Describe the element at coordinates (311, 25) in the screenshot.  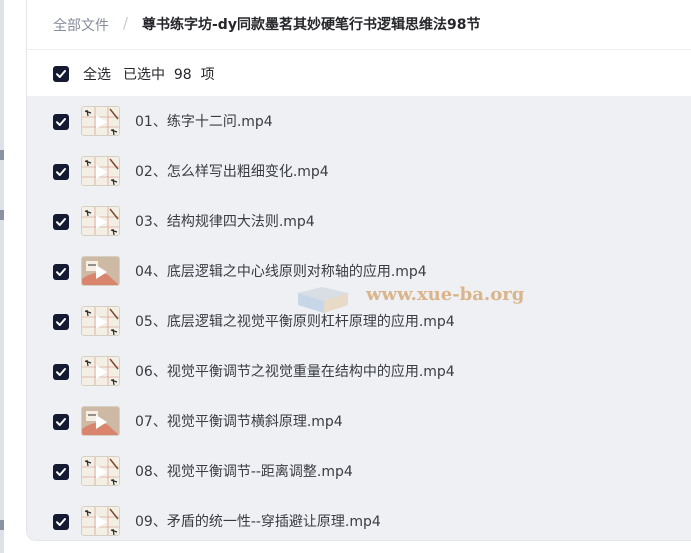
I see `breadcrumb-current-folder: 尊书练字坊-dy同款墨茗其妙硬笔行书逻辑思维法98节` at that location.